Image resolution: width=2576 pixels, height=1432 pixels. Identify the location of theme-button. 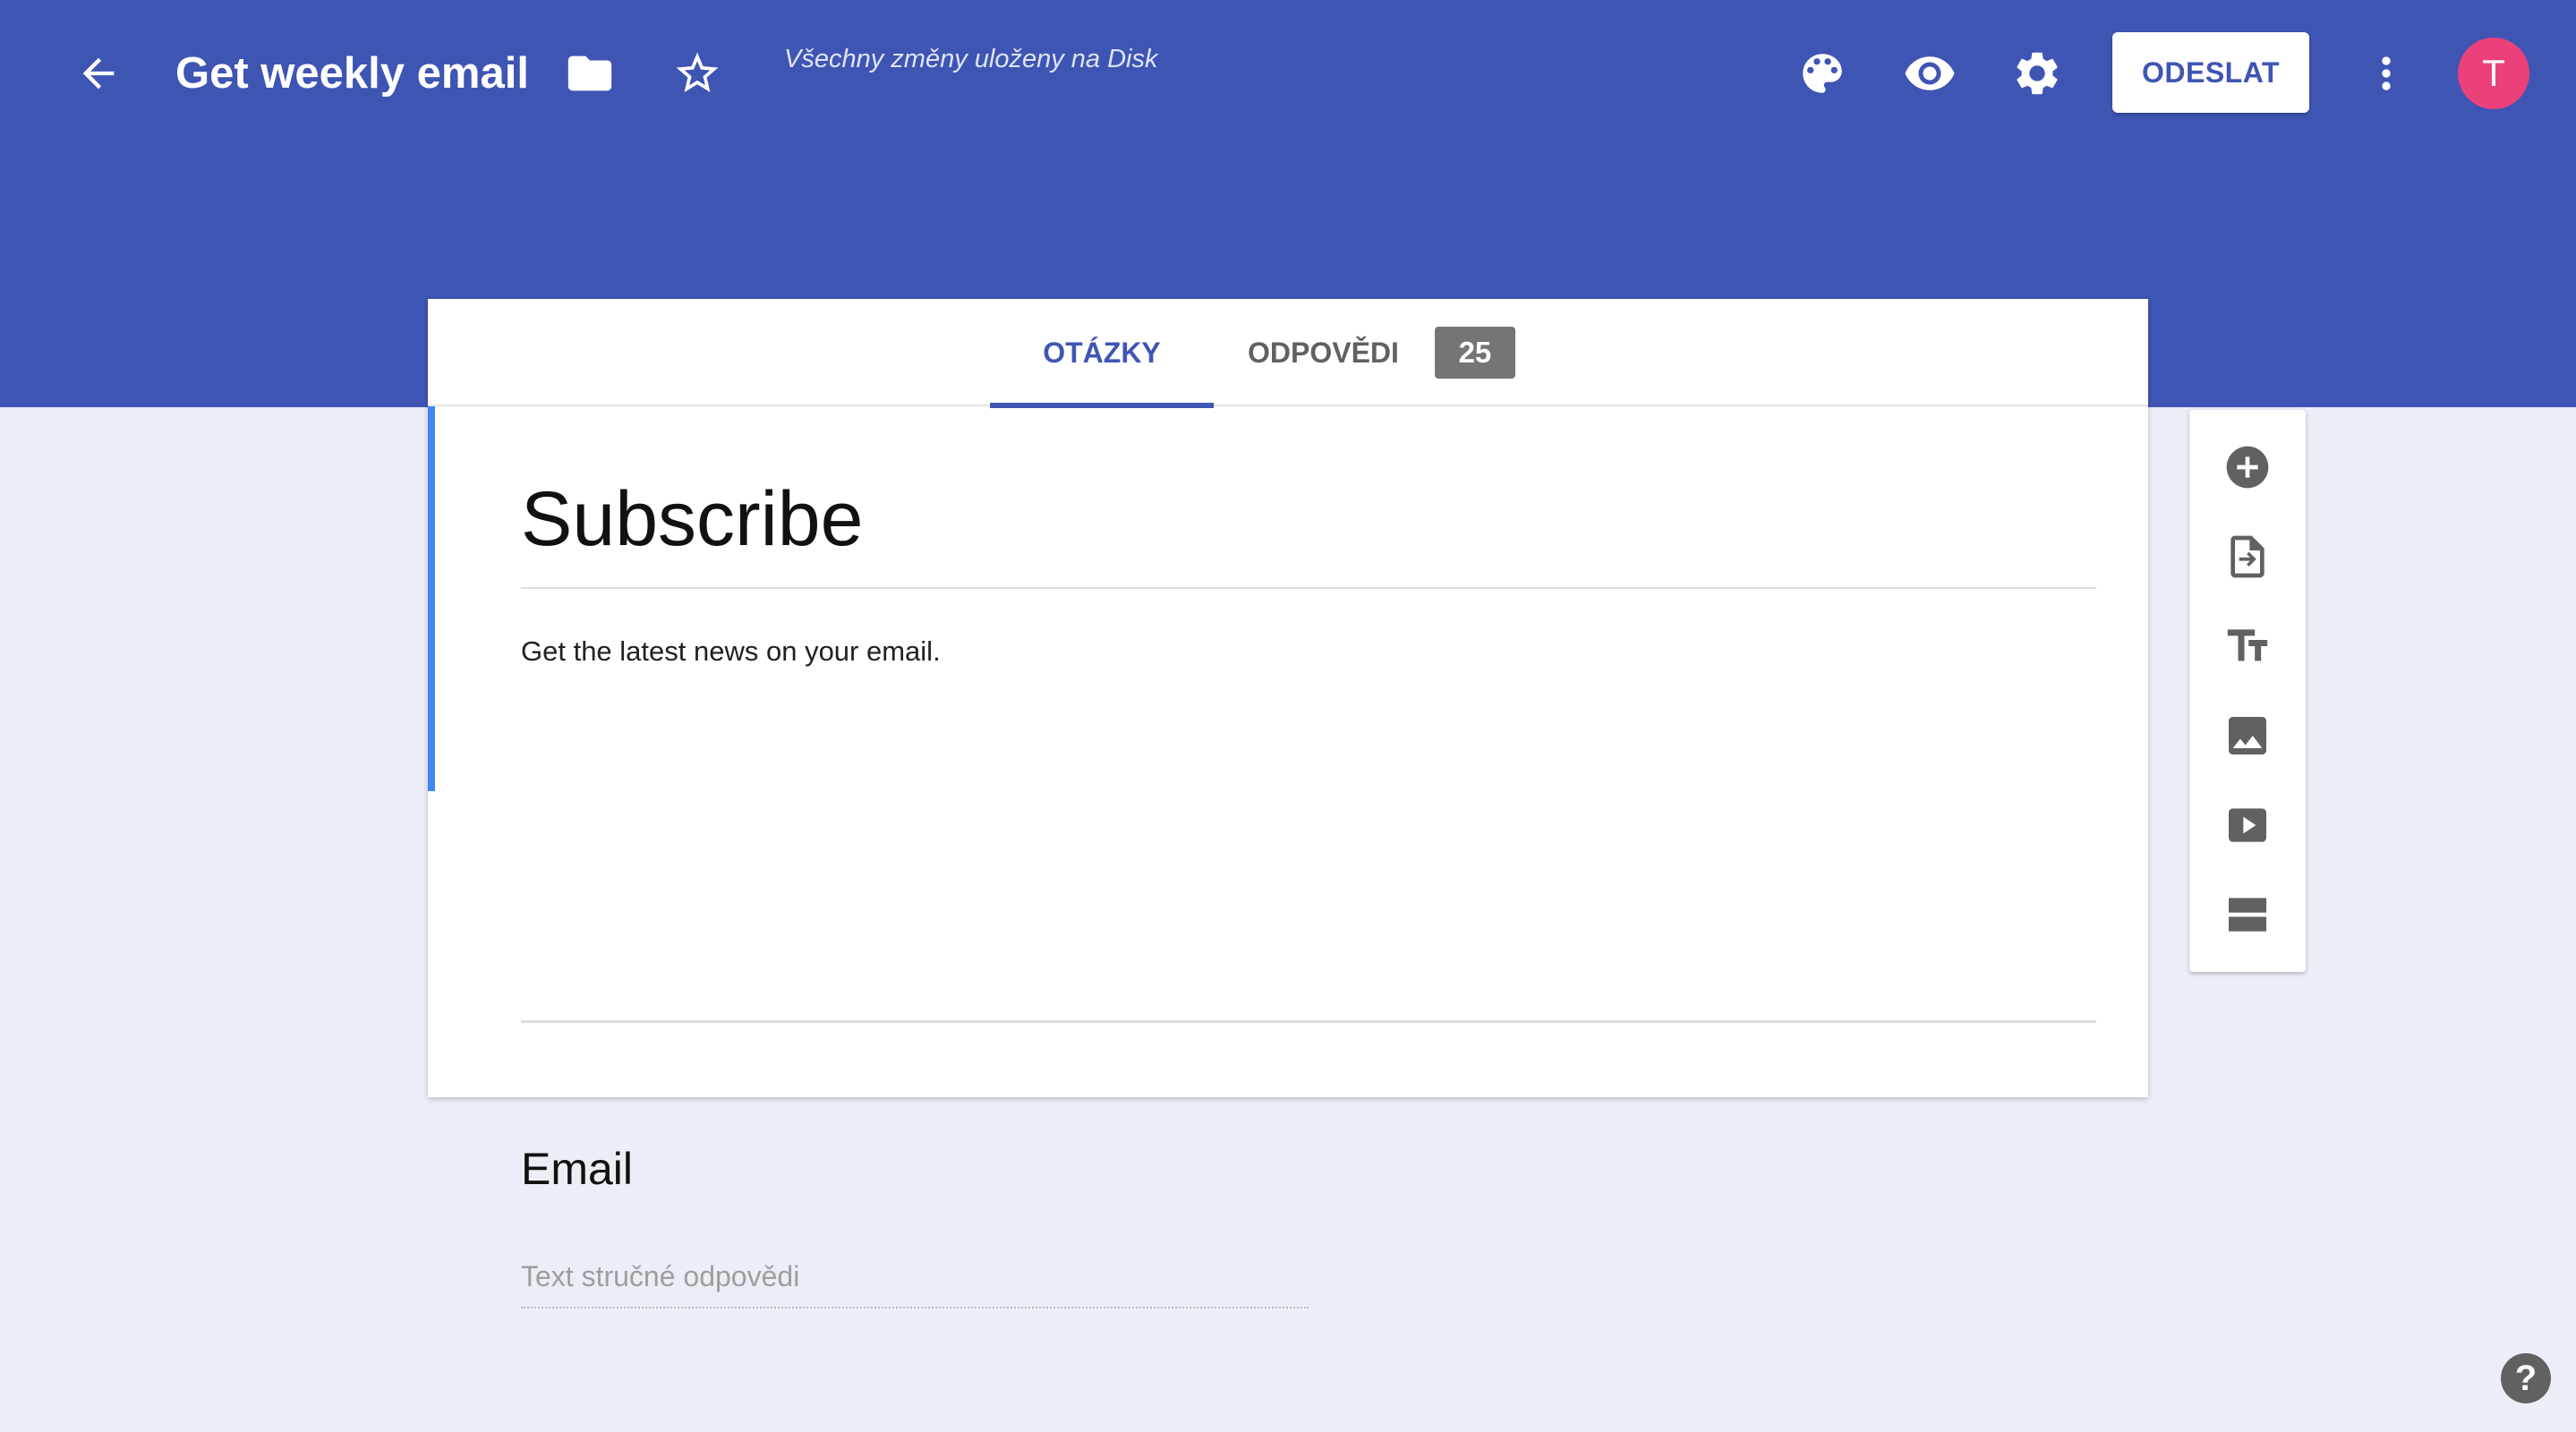
(1822, 73).